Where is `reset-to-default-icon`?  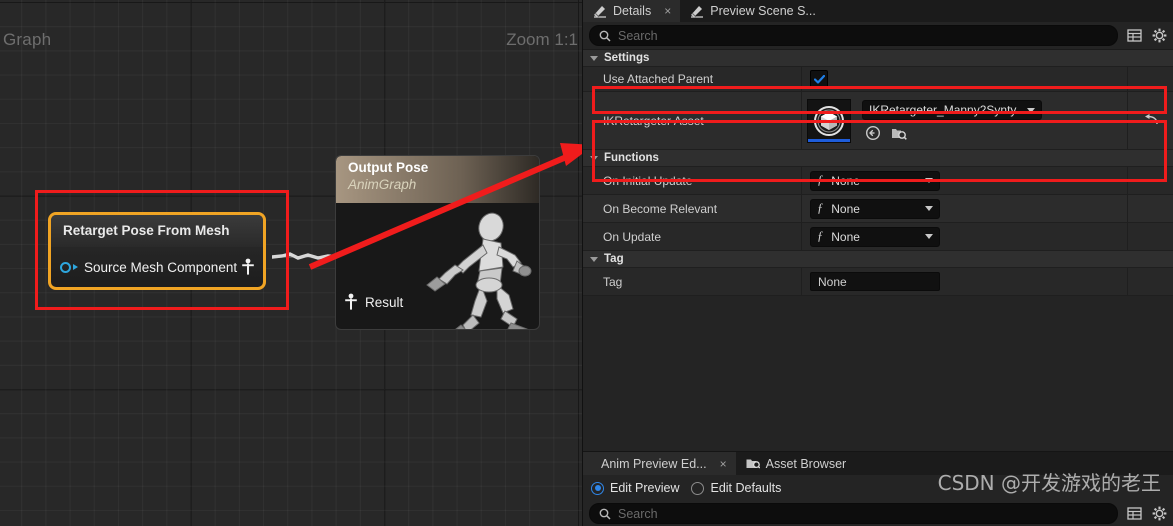 reset-to-default-icon is located at coordinates (1151, 120).